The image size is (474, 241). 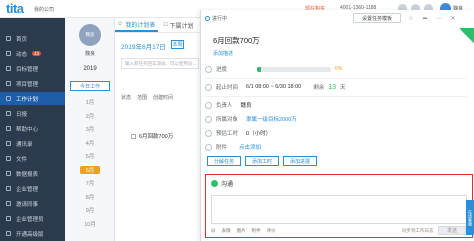 What do you see at coordinates (227, 88) in the screenshot?
I see `date-label: 起止时间` at bounding box center [227, 88].